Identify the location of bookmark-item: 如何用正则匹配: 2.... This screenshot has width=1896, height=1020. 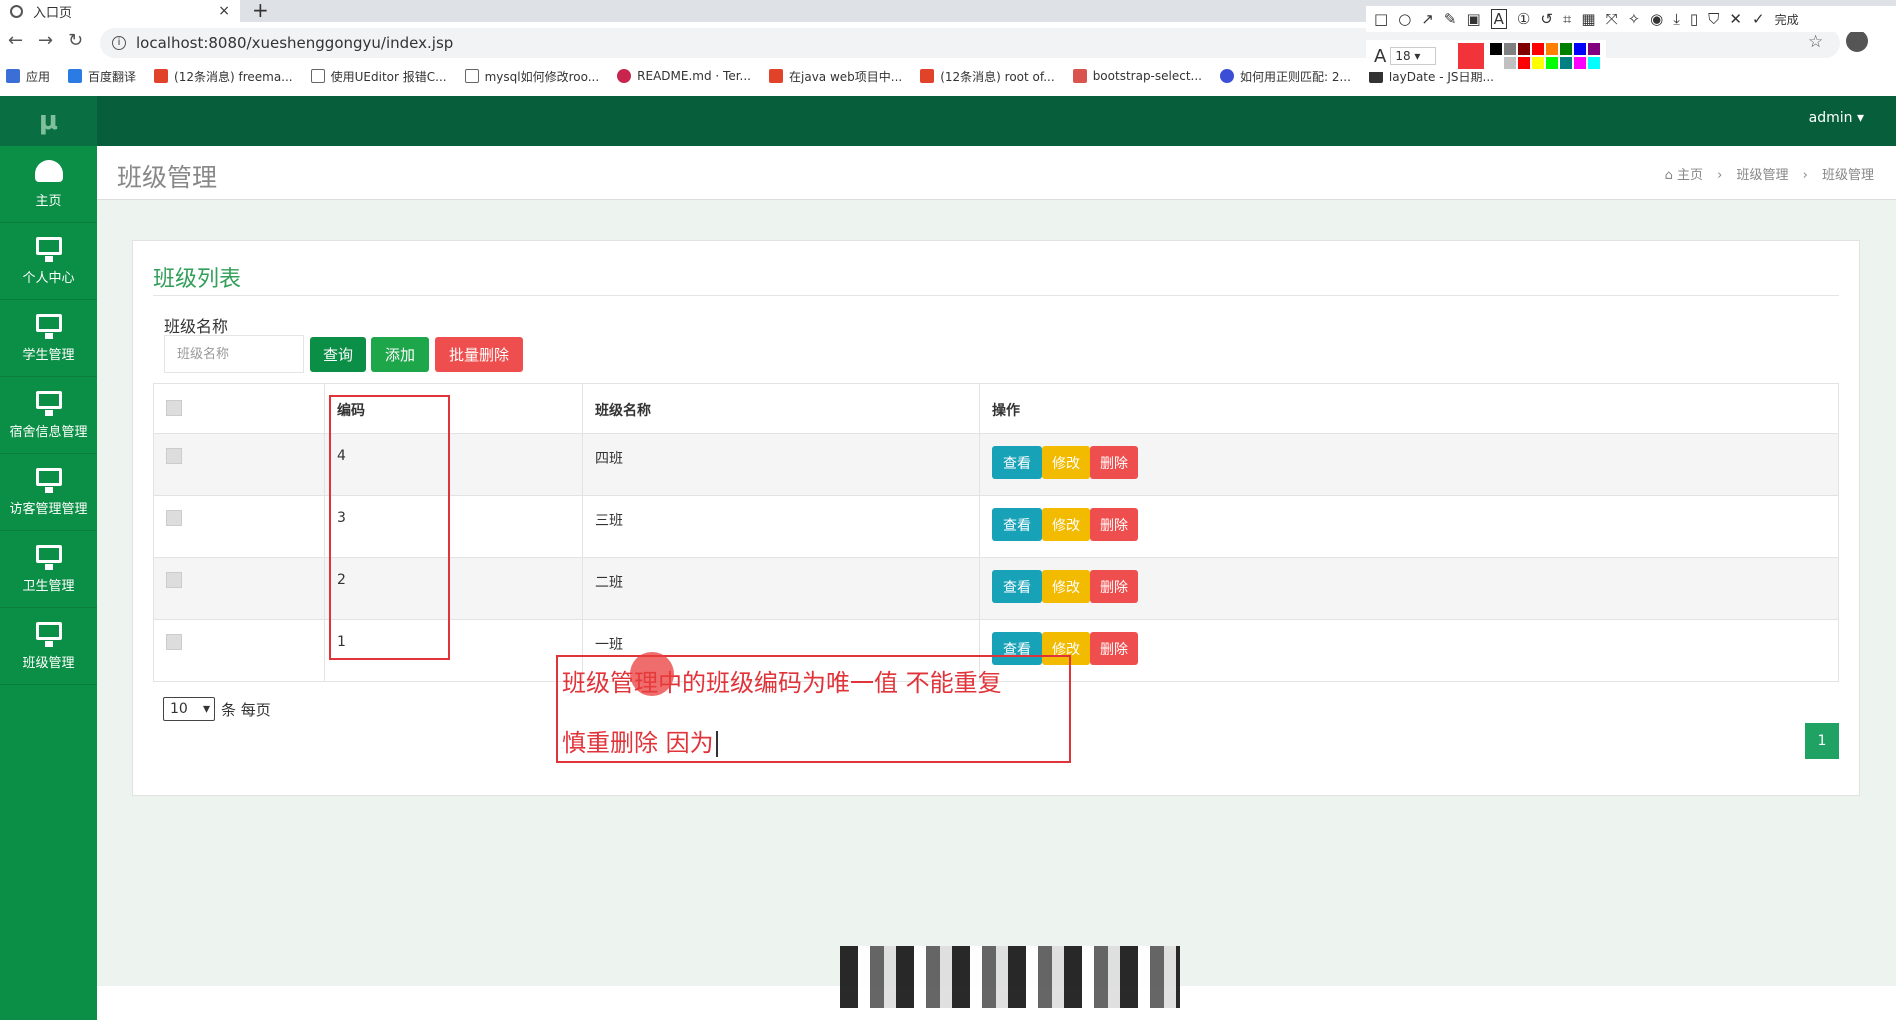
(1285, 76).